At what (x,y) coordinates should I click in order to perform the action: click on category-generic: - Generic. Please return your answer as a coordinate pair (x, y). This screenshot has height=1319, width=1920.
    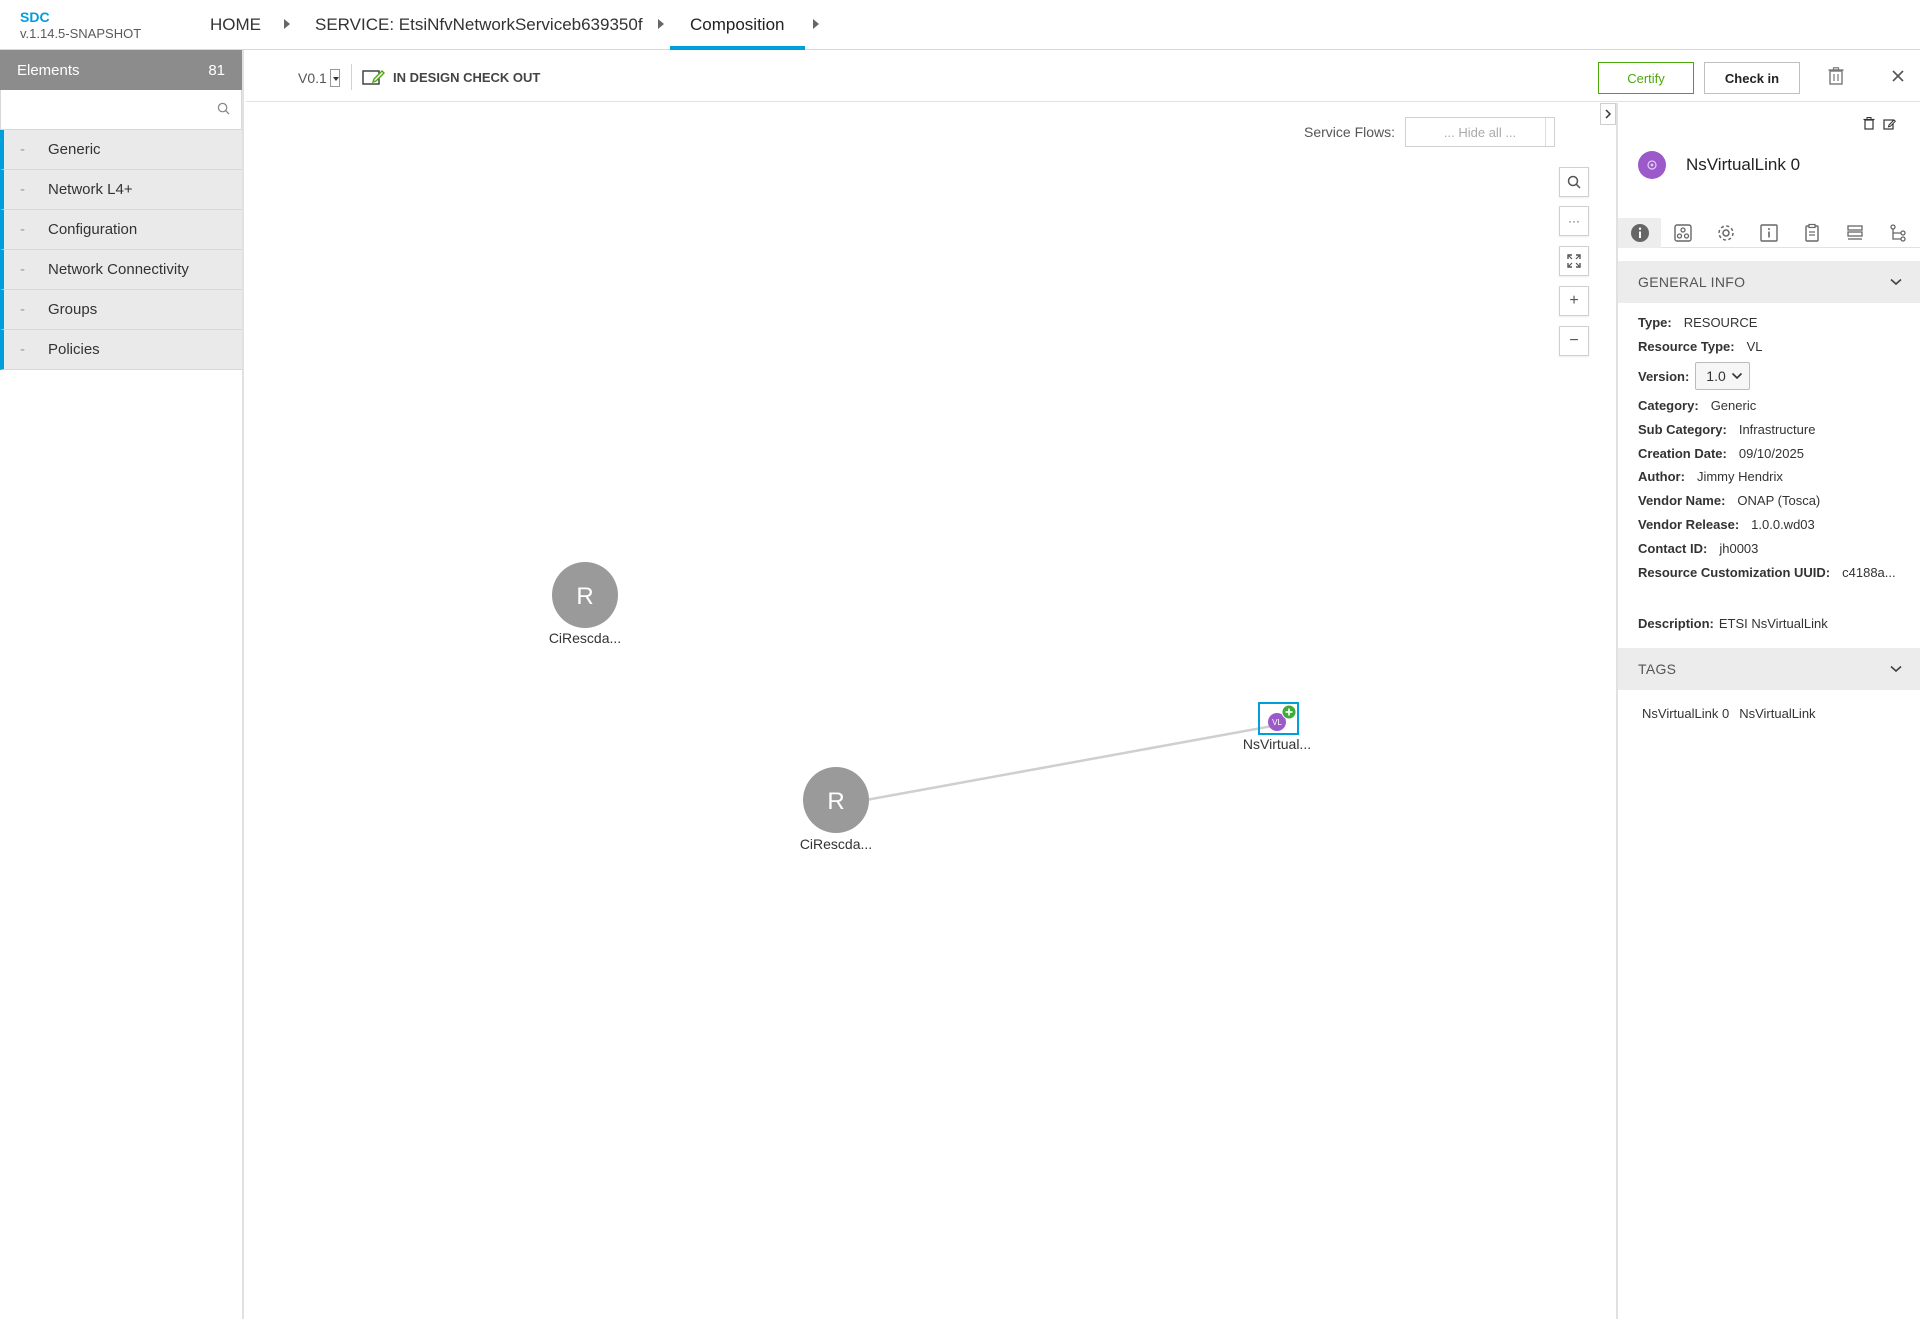
    Looking at the image, I should click on (121, 150).